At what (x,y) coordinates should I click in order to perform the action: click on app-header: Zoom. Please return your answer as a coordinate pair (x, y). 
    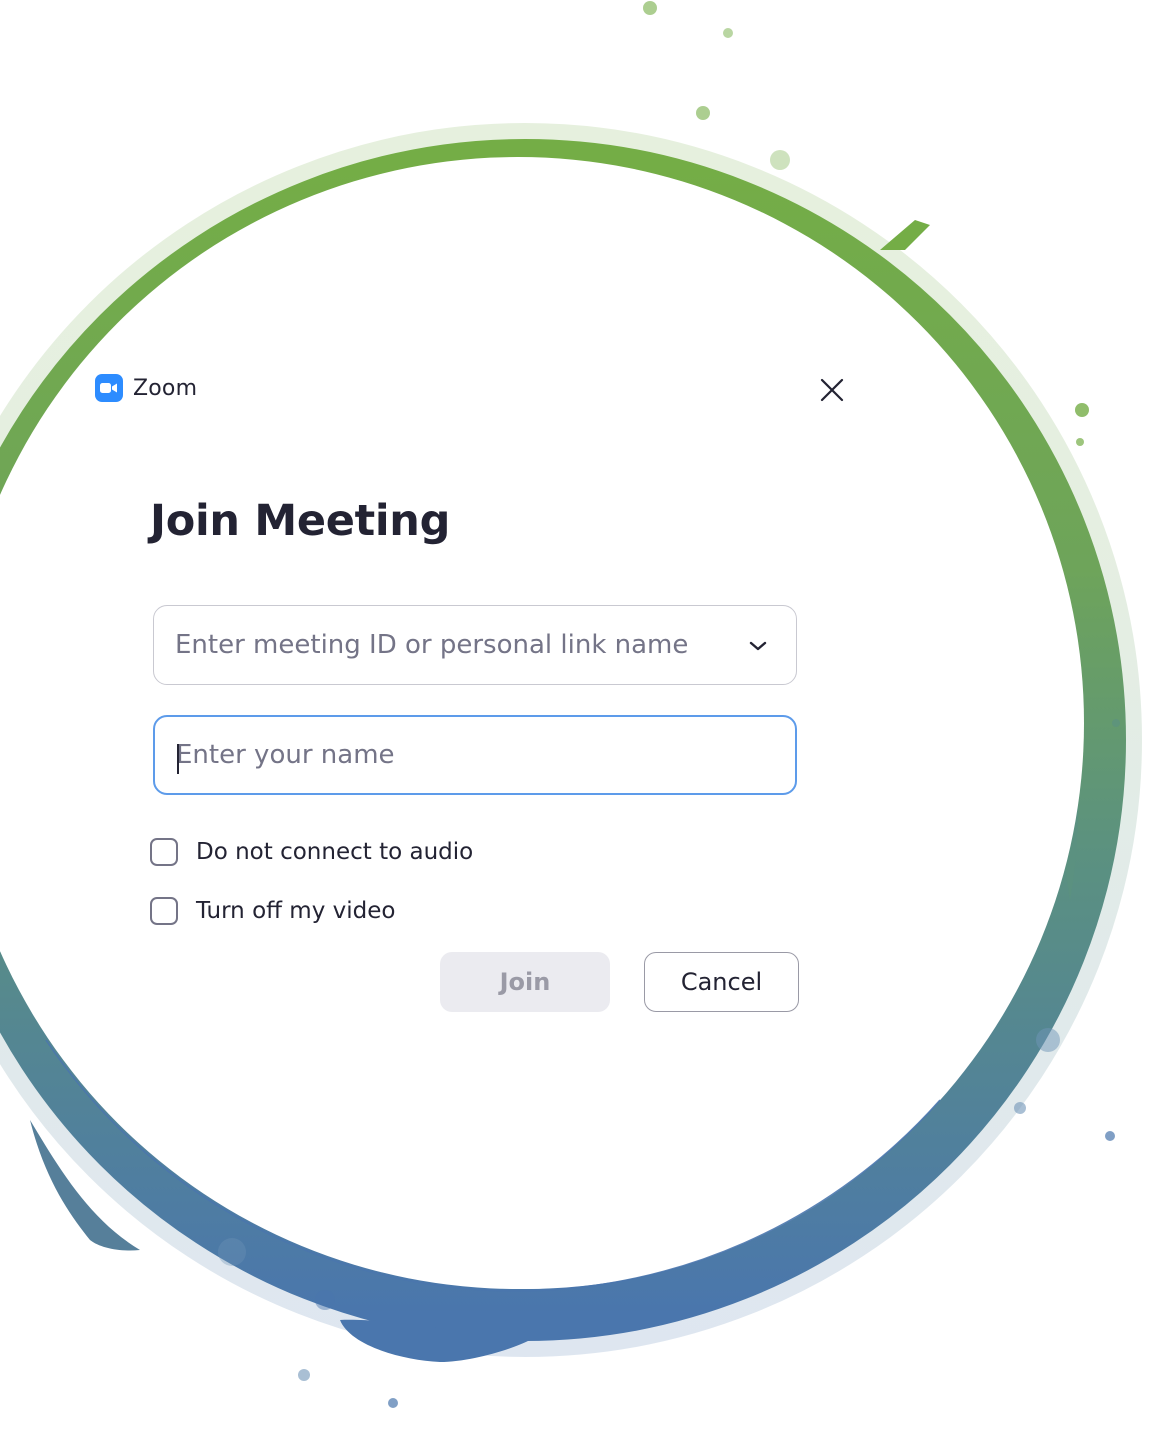
    Looking at the image, I should click on (146, 388).